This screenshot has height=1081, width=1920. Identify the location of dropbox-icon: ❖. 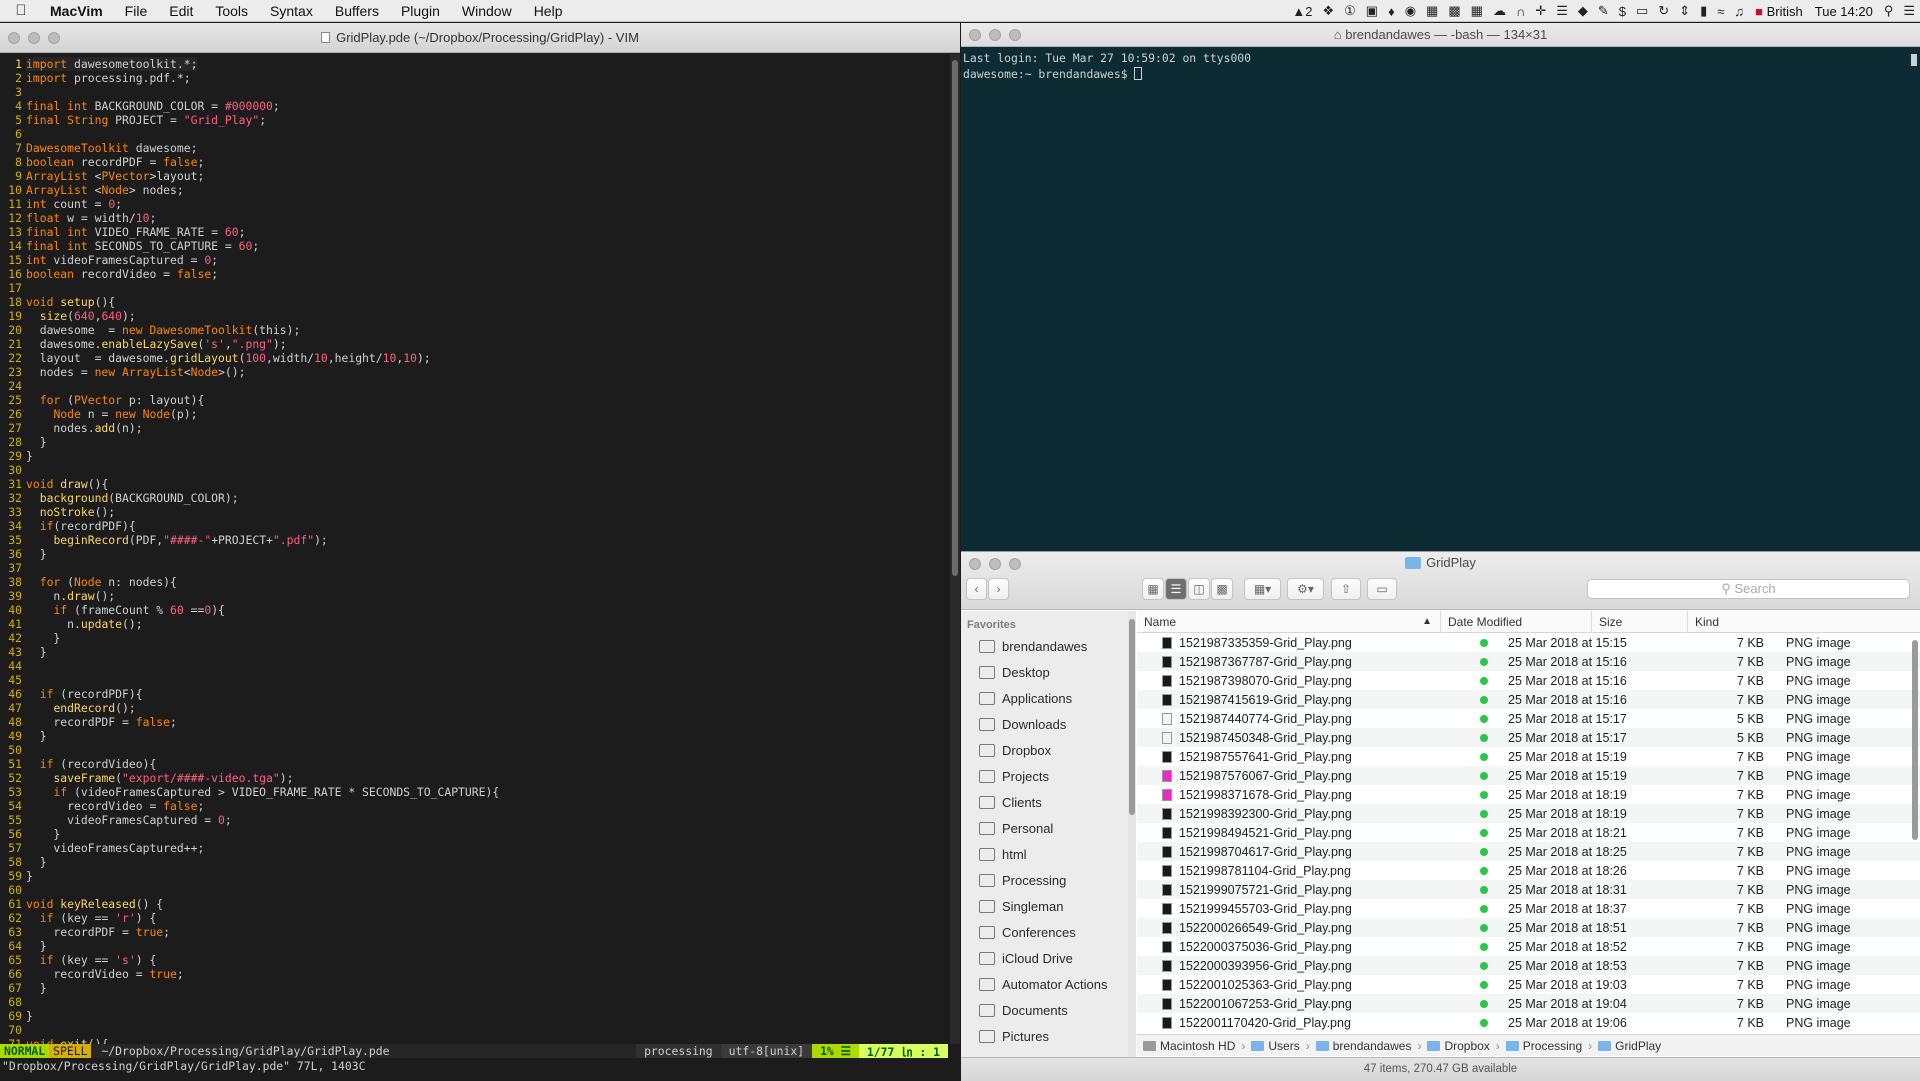
(1328, 11).